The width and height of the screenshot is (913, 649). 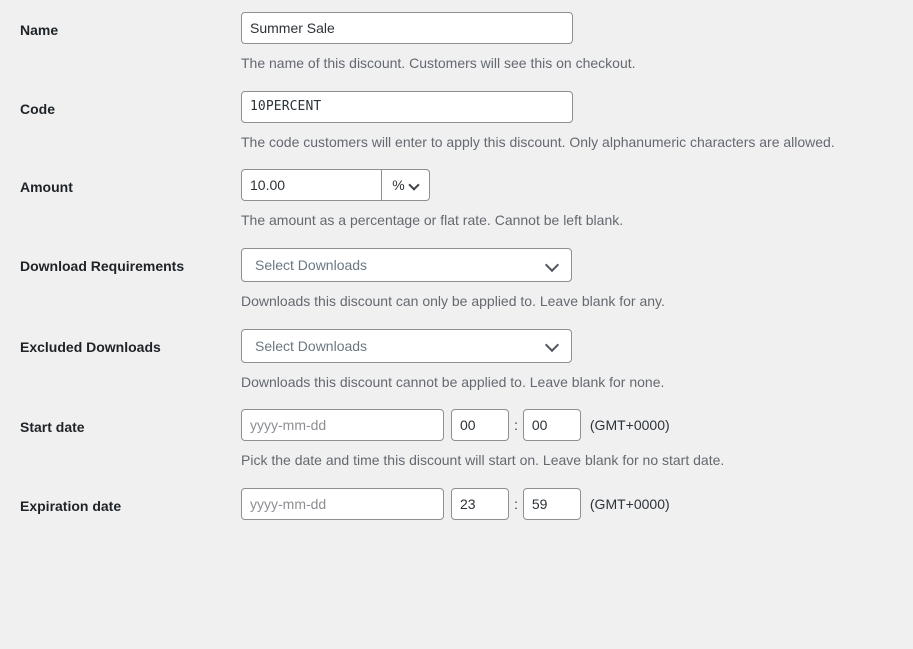 What do you see at coordinates (480, 504) in the screenshot?
I see `expiration-hour-input` at bounding box center [480, 504].